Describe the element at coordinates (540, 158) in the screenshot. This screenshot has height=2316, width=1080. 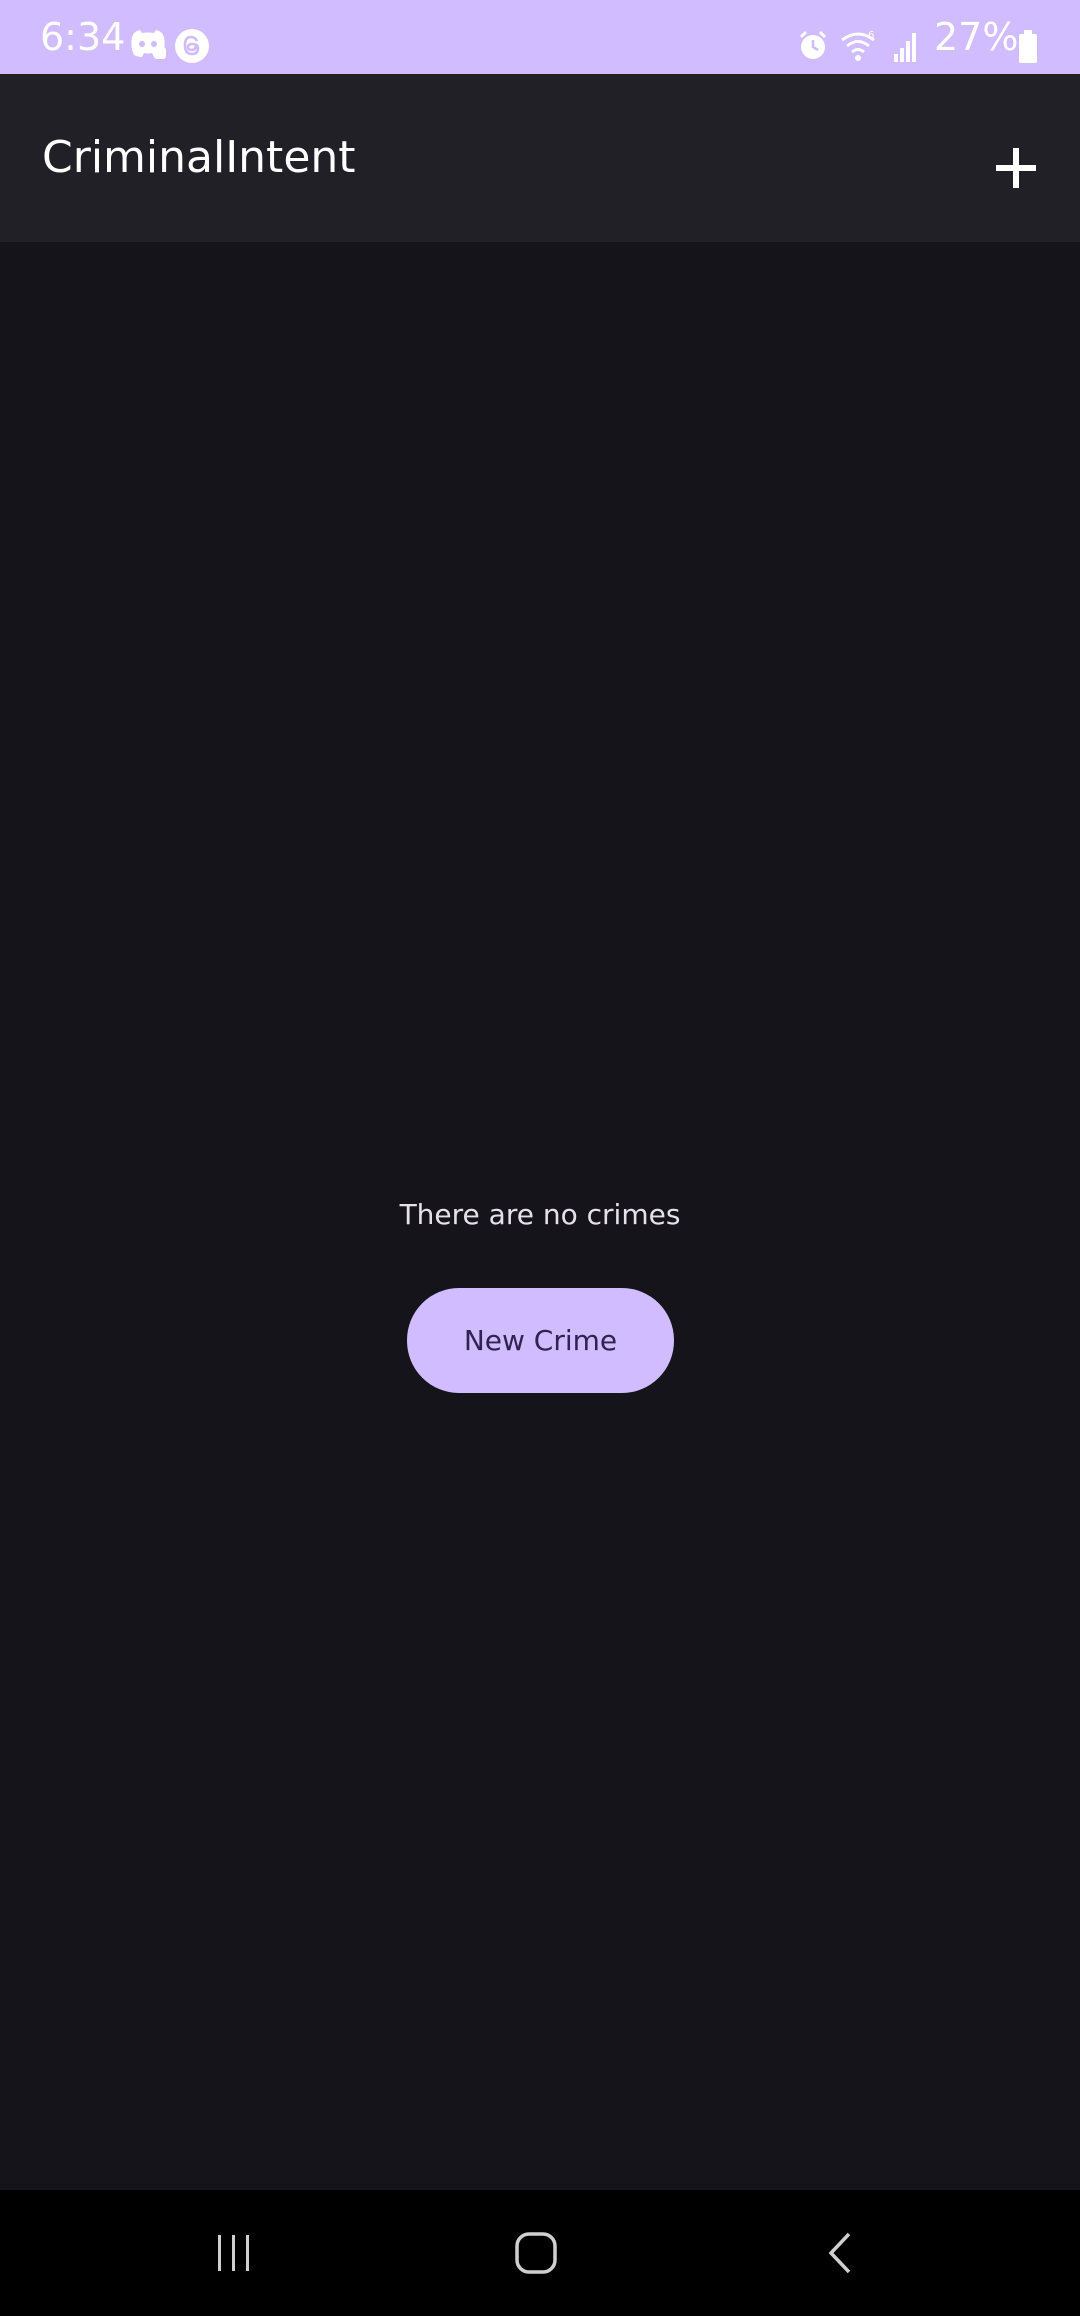
I see `app-bar: CriminalIntent` at that location.